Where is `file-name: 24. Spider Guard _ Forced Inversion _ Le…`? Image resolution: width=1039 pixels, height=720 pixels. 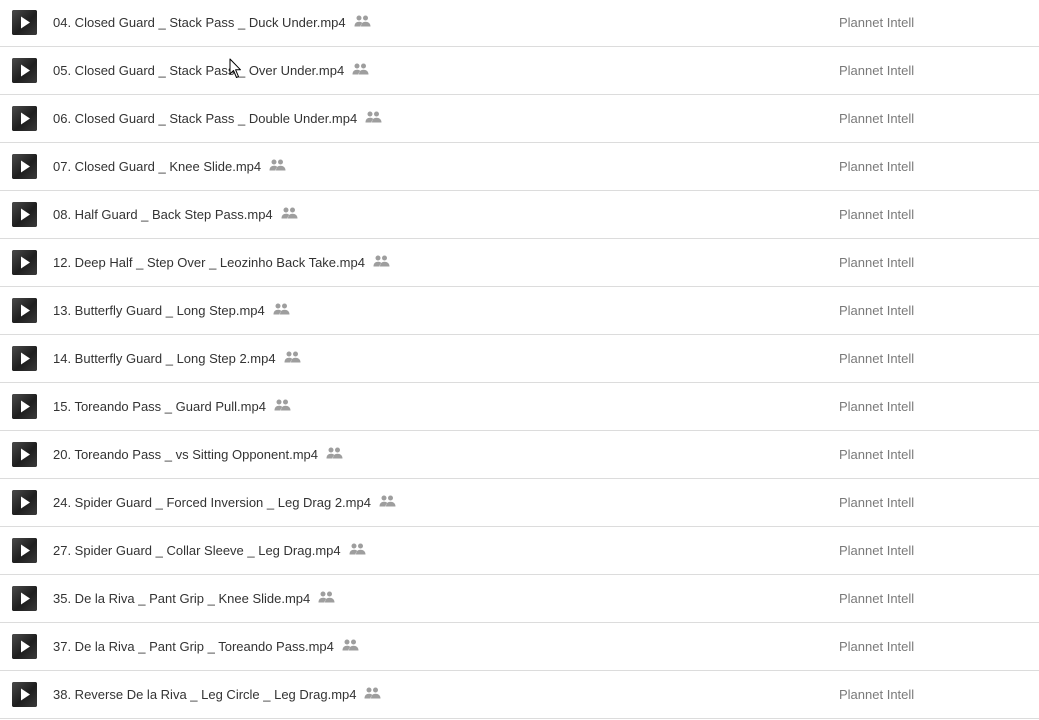 file-name: 24. Spider Guard _ Forced Inversion _ Le… is located at coordinates (212, 502).